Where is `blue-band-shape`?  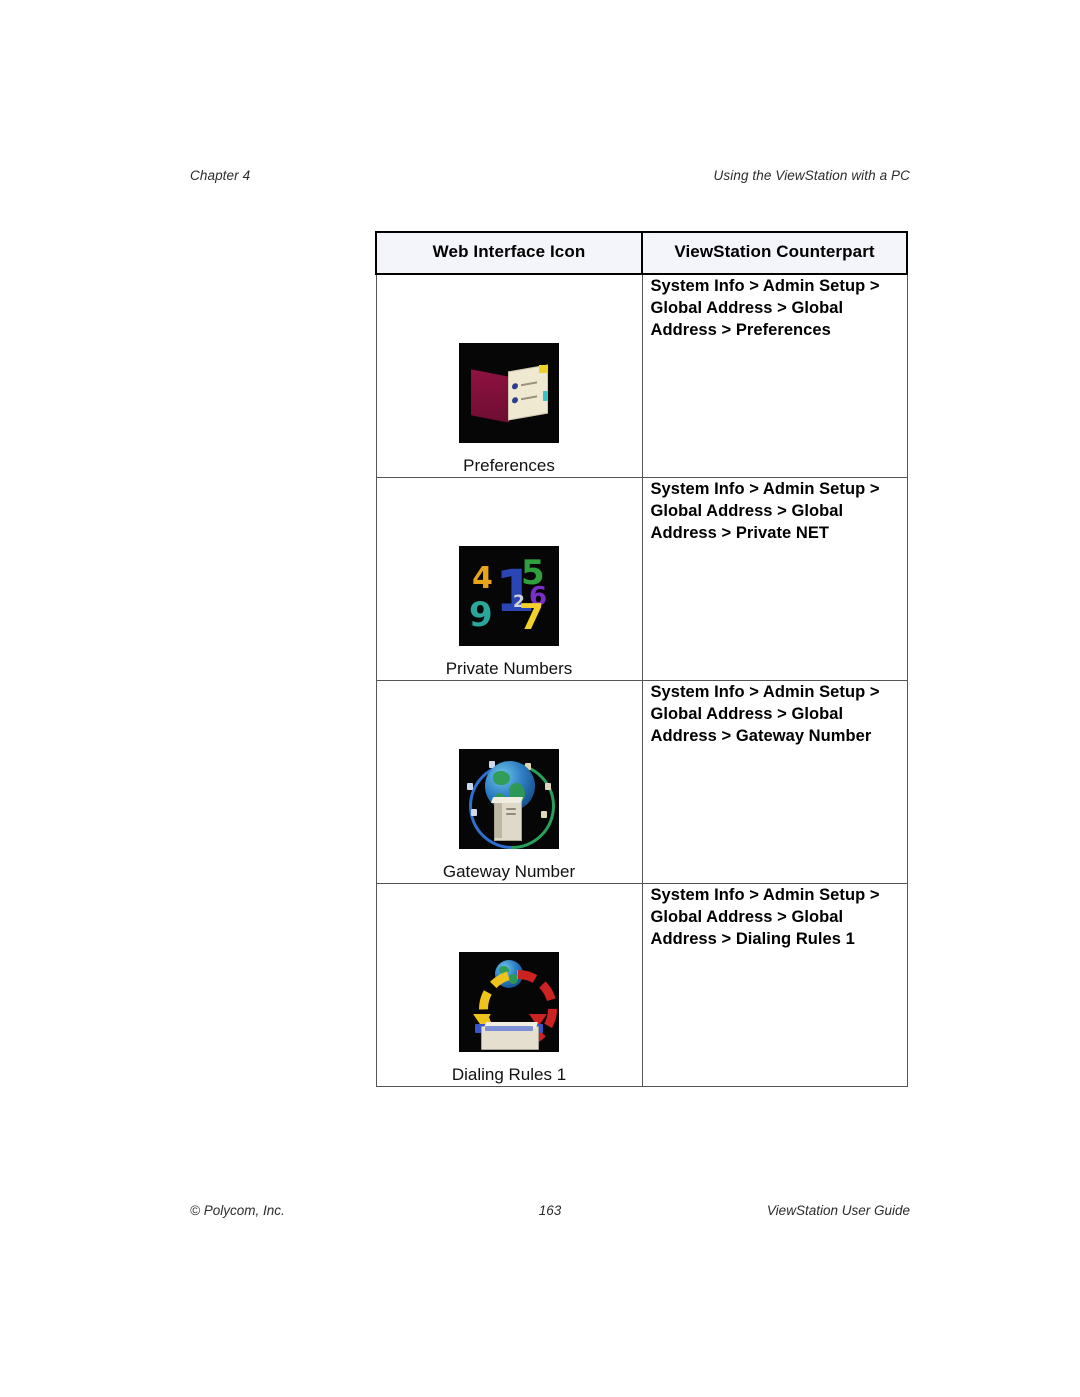 blue-band-shape is located at coordinates (509, 1028).